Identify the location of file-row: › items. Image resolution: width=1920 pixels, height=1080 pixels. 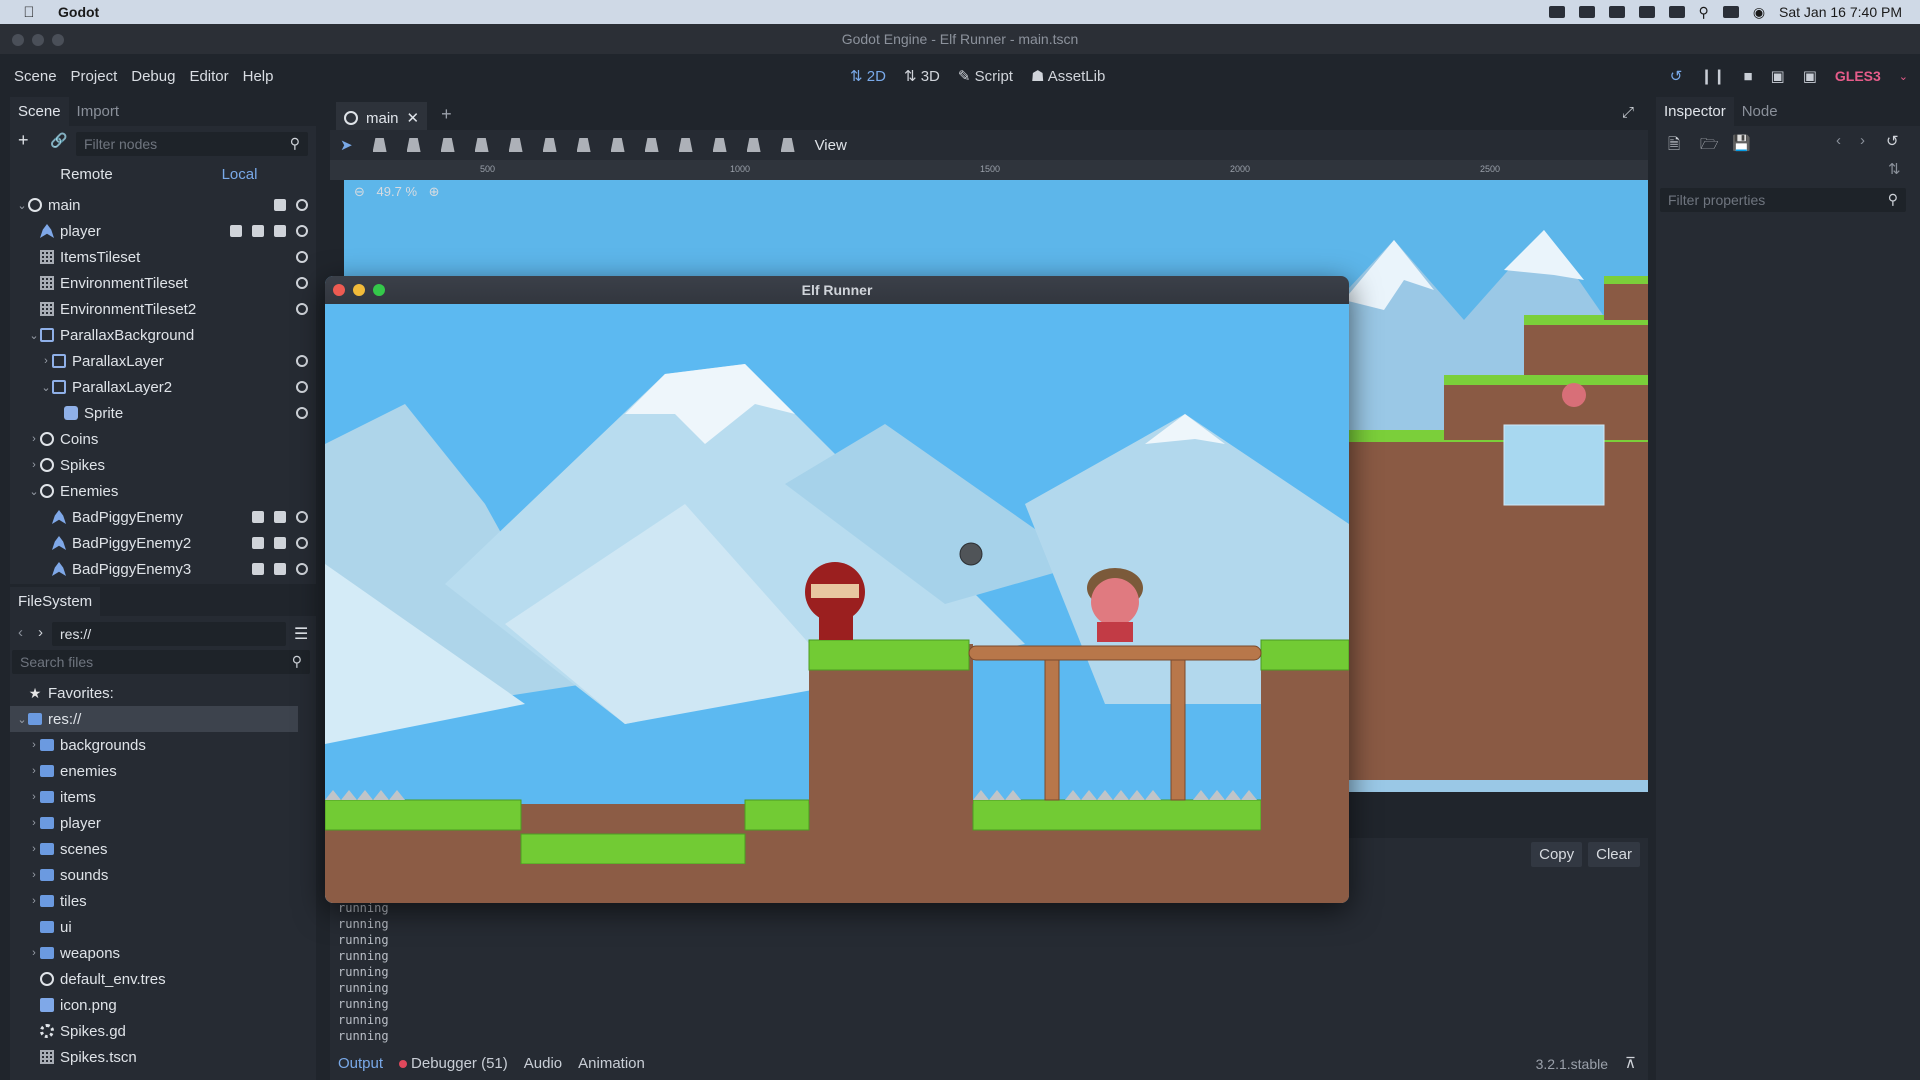
(53, 797).